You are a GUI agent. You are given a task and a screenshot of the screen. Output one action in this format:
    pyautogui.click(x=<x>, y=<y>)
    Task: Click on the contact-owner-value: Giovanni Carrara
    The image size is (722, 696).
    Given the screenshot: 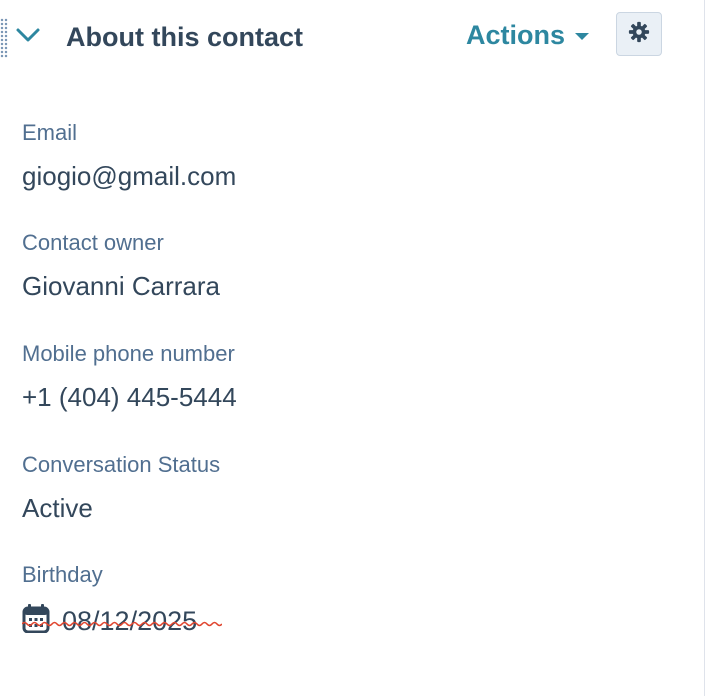 What is the action you would take?
    pyautogui.click(x=121, y=286)
    